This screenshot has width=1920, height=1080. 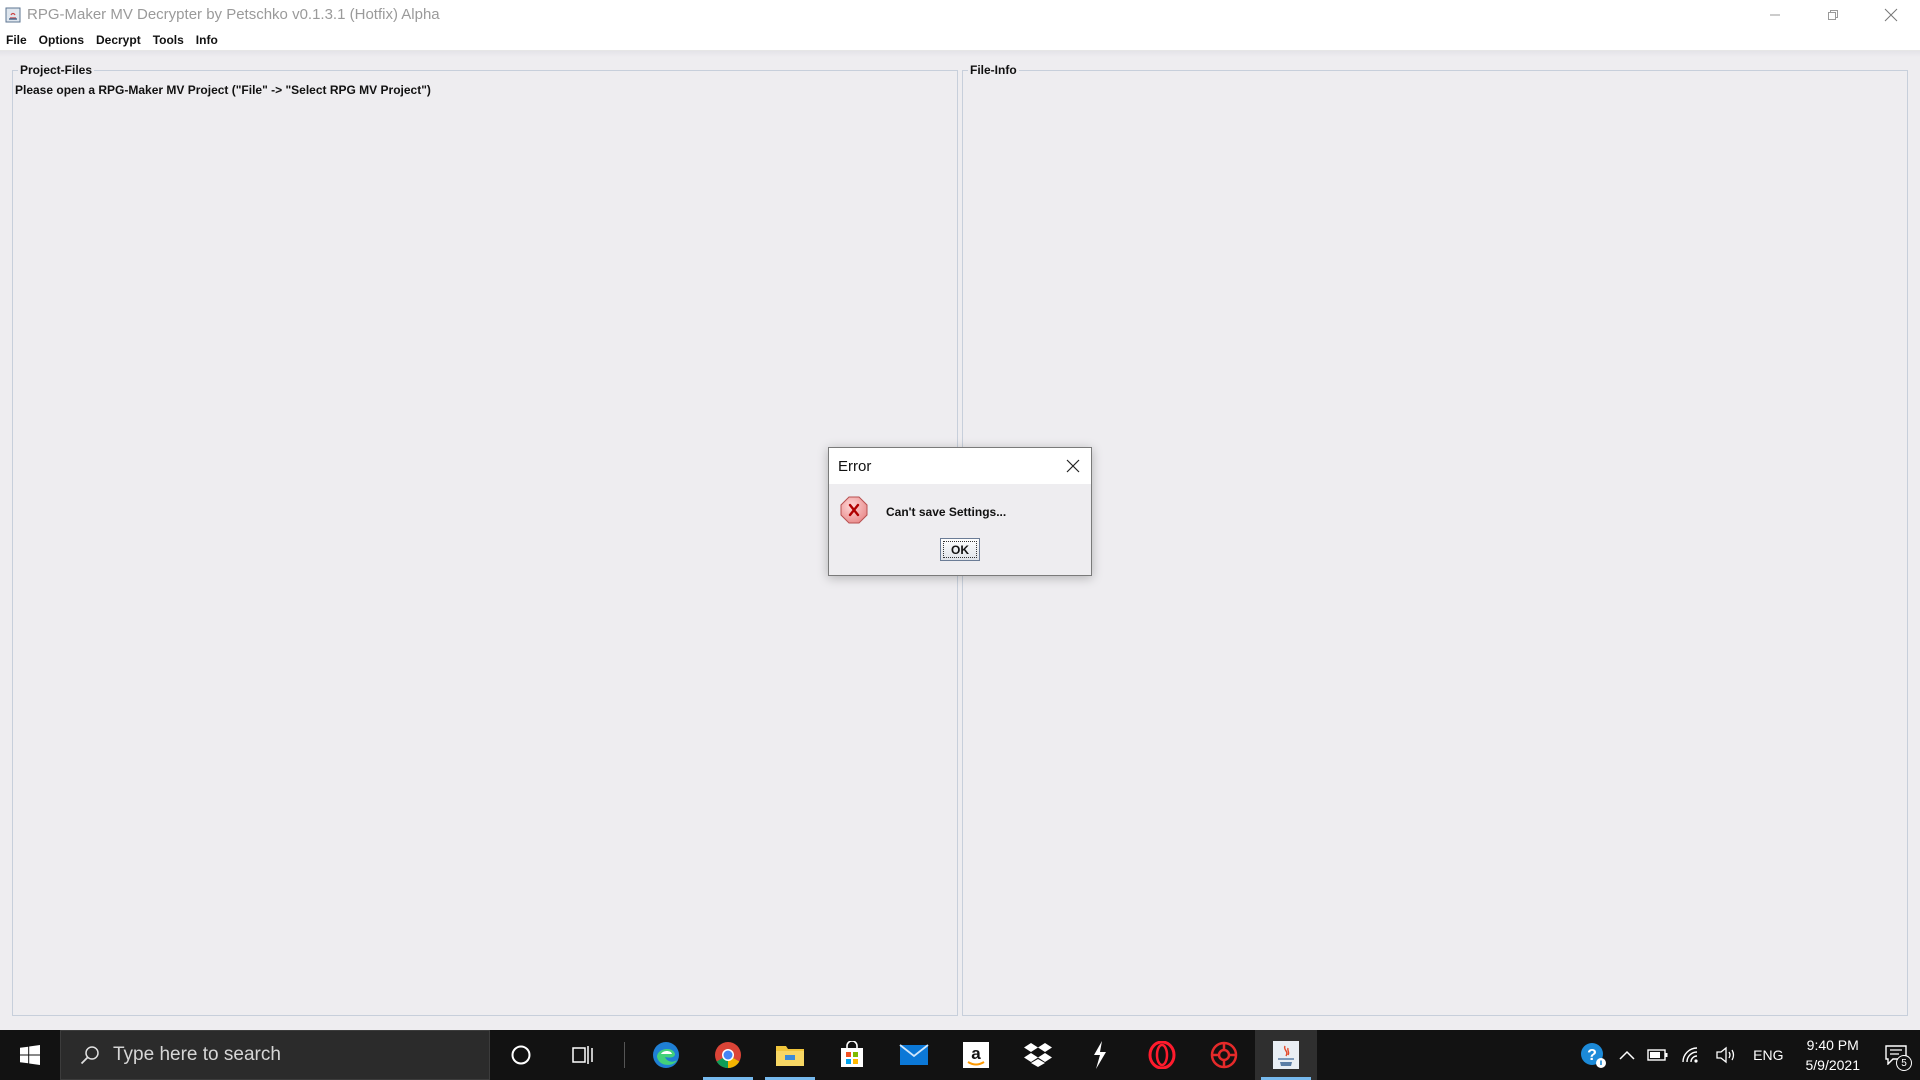 What do you see at coordinates (960, 54) in the screenshot?
I see `menu-shadow` at bounding box center [960, 54].